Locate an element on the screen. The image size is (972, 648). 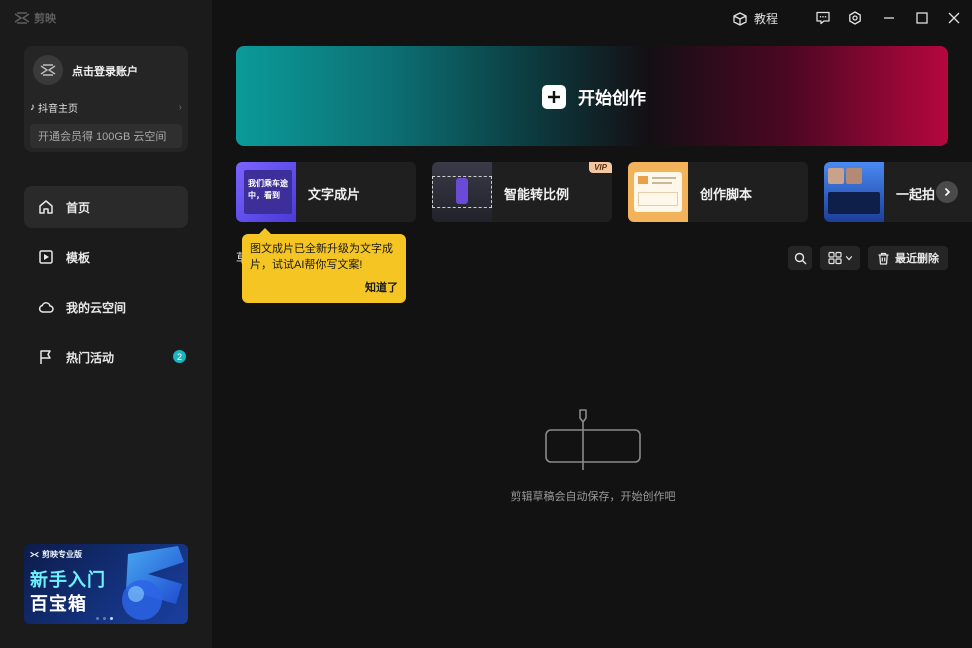
avatar is located at coordinates (48, 70).